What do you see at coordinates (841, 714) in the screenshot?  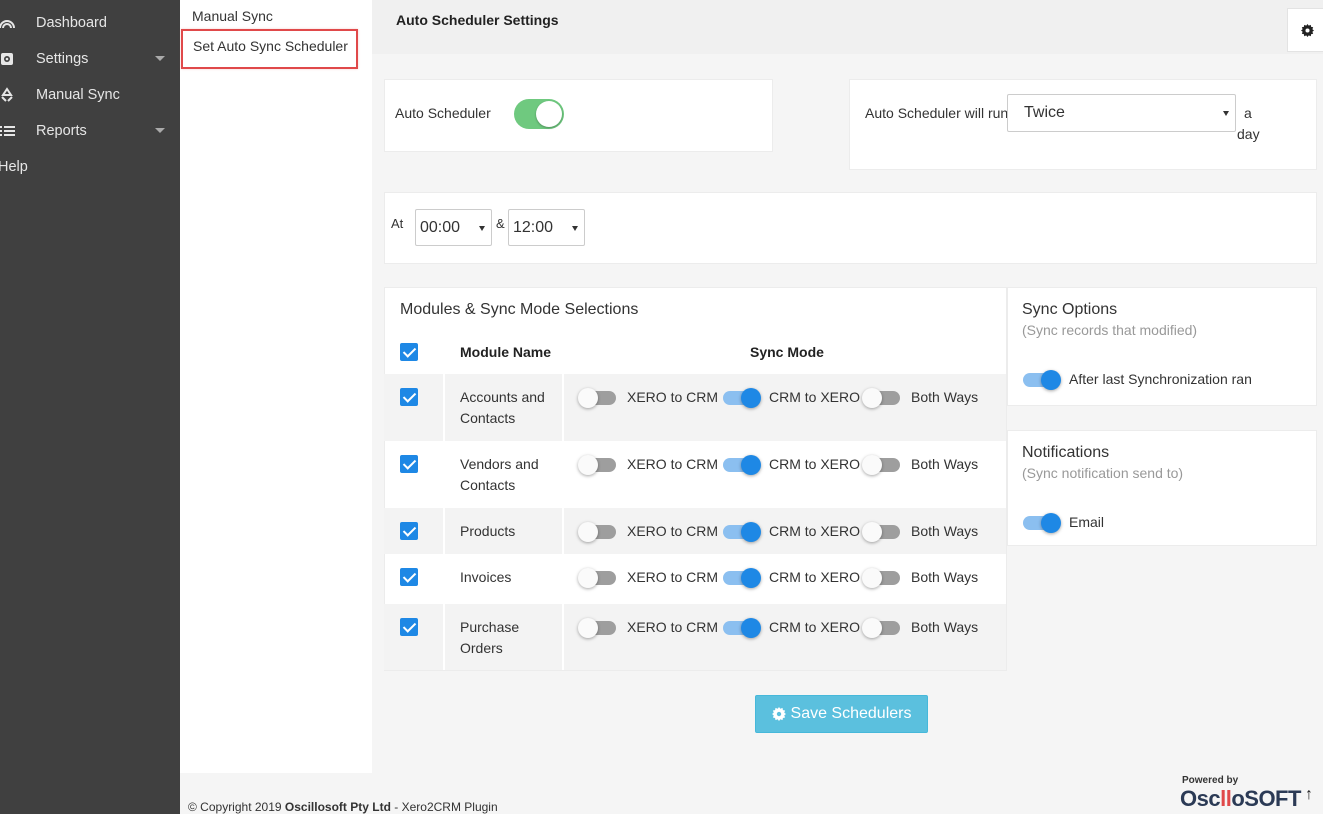 I see `save-schedulers-button: Save Schedulers` at bounding box center [841, 714].